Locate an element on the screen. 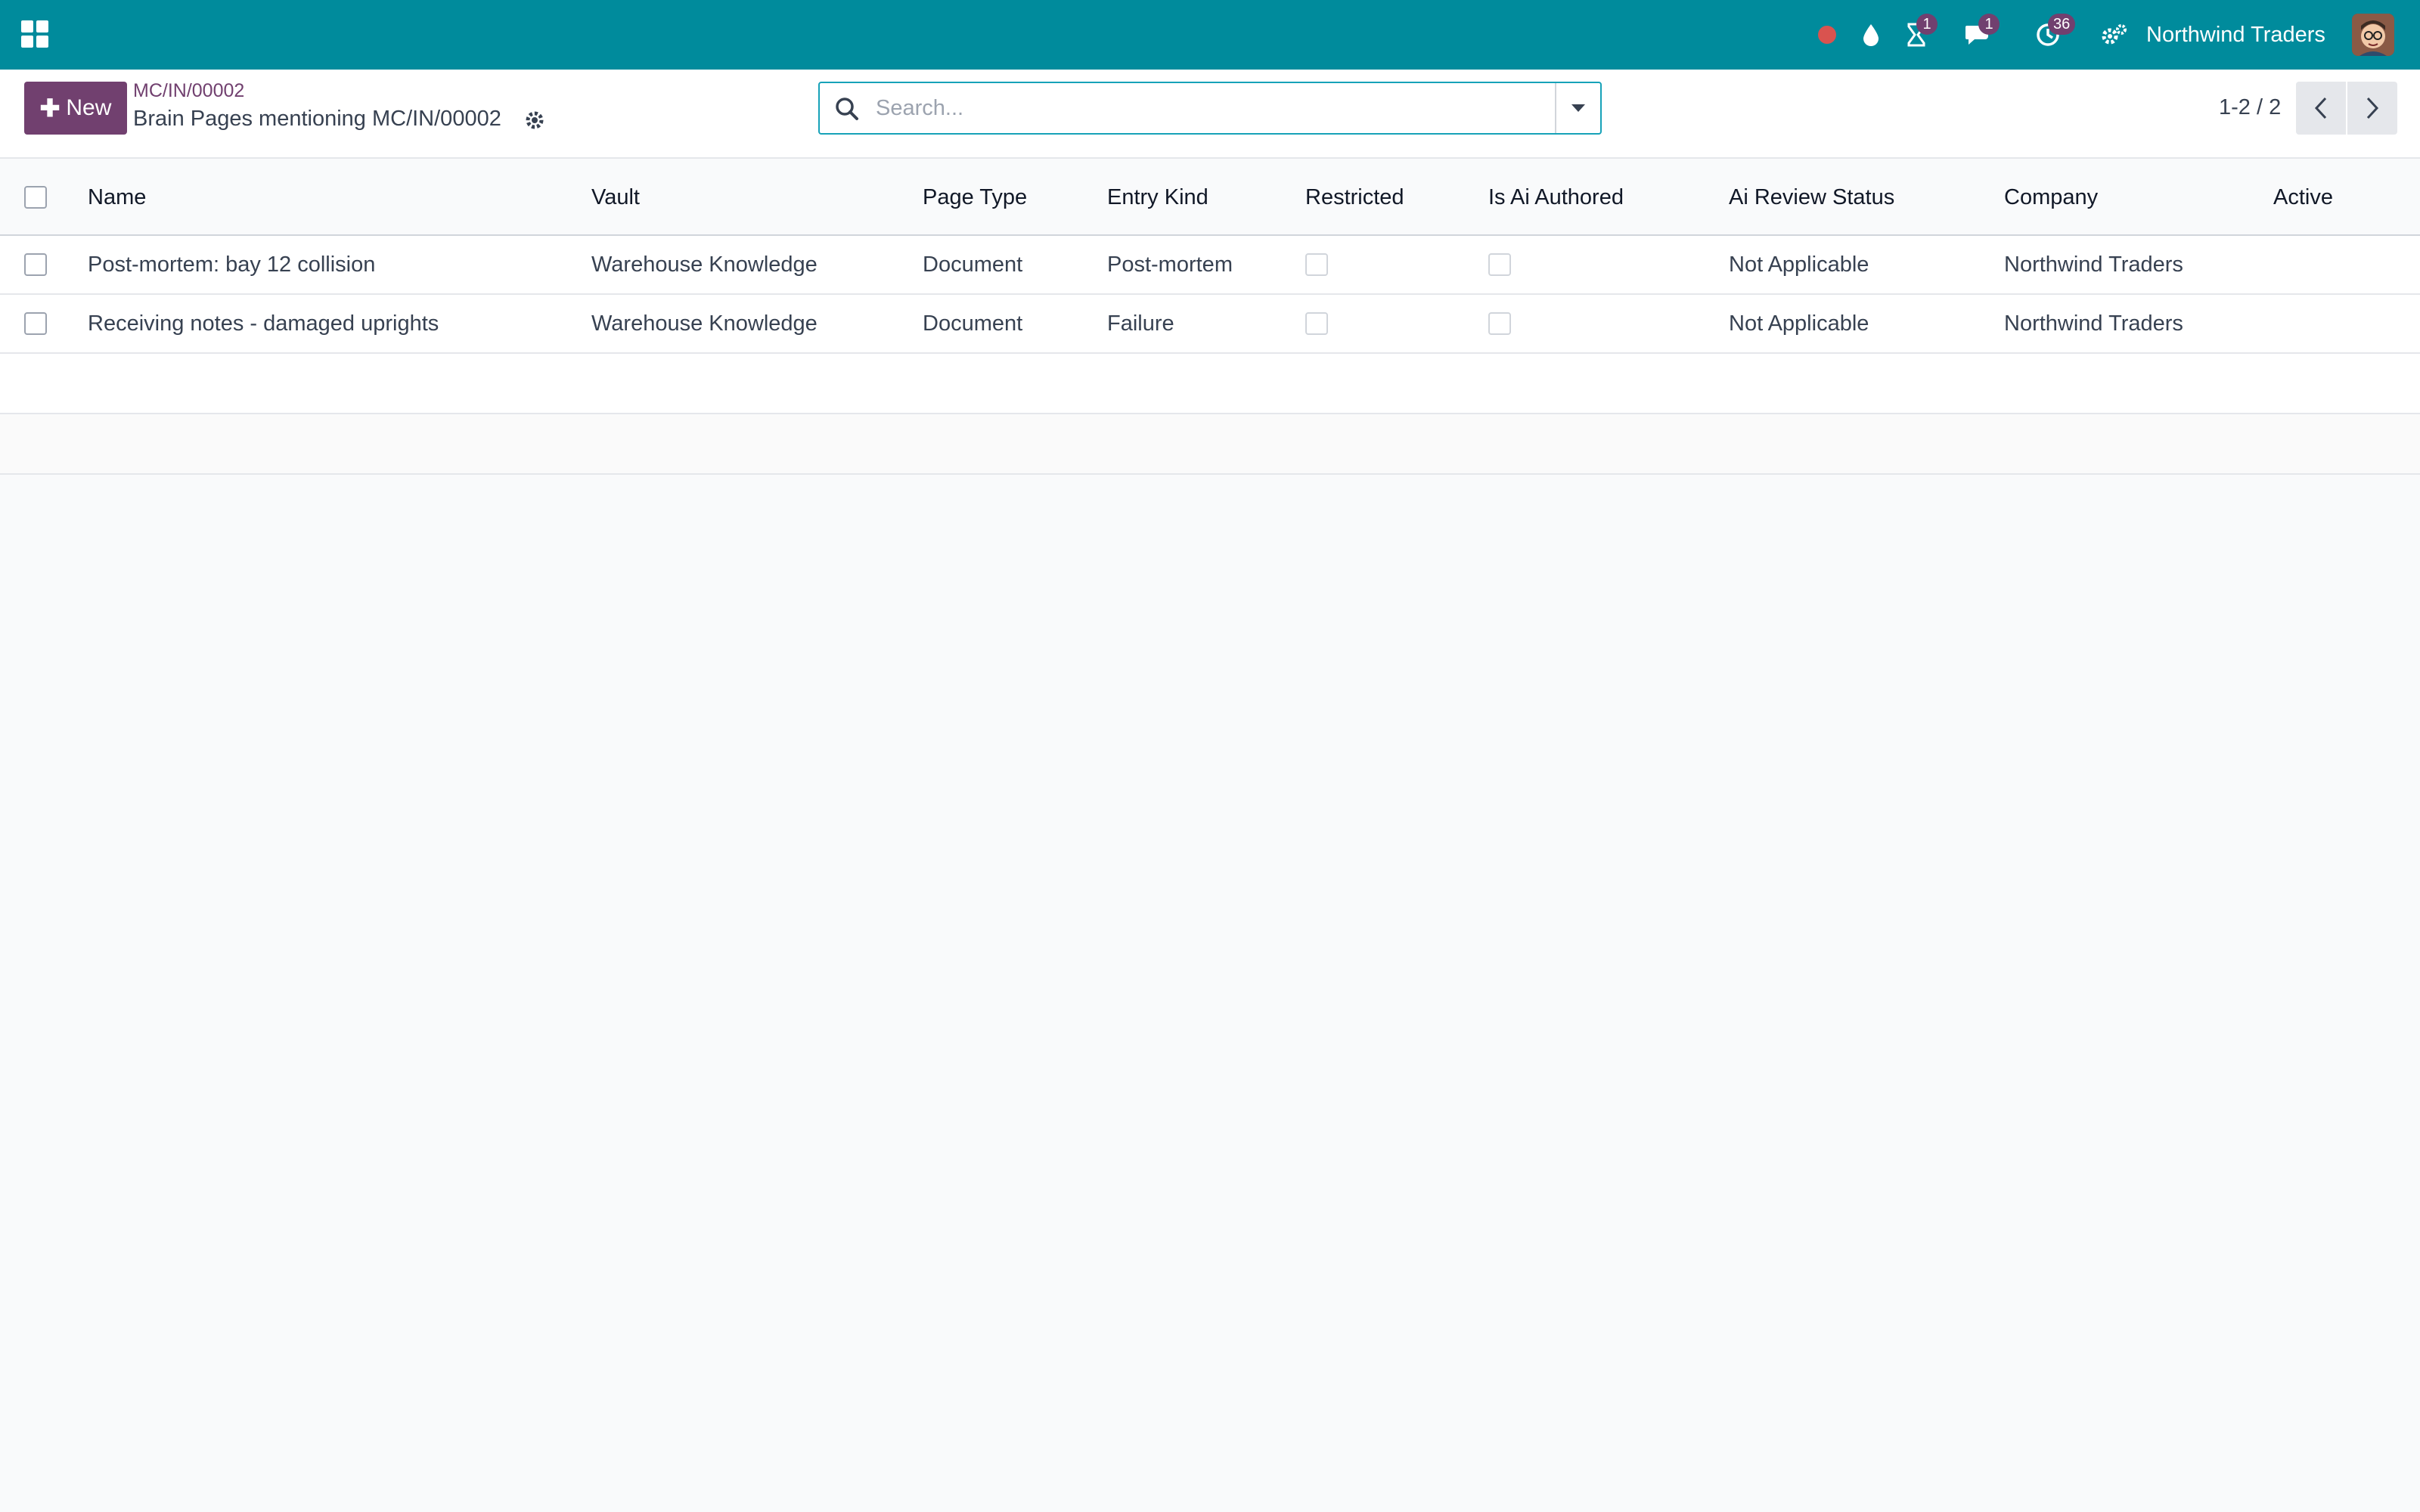  chevron-right-icon is located at coordinates (2372, 108).